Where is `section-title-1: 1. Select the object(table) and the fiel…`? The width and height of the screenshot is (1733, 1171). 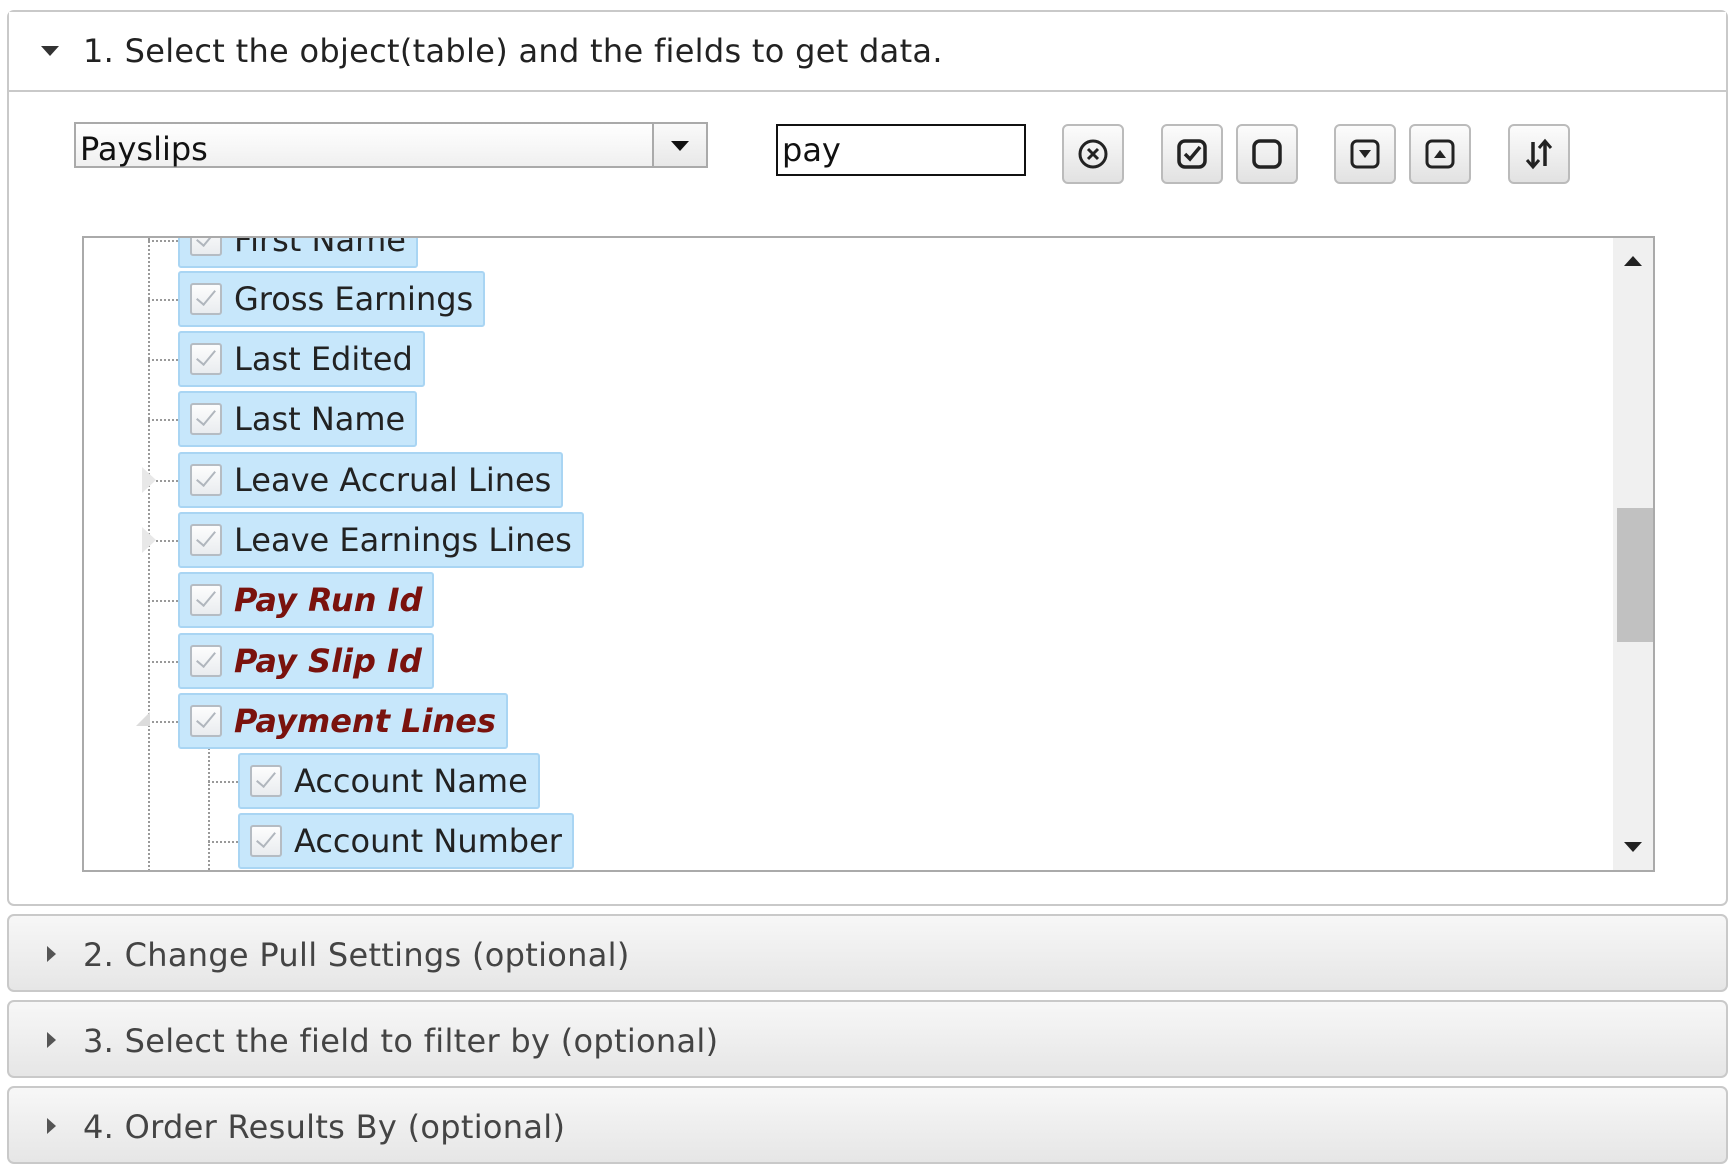 section-title-1: 1. Select the object(table) and the fiel… is located at coordinates (513, 51).